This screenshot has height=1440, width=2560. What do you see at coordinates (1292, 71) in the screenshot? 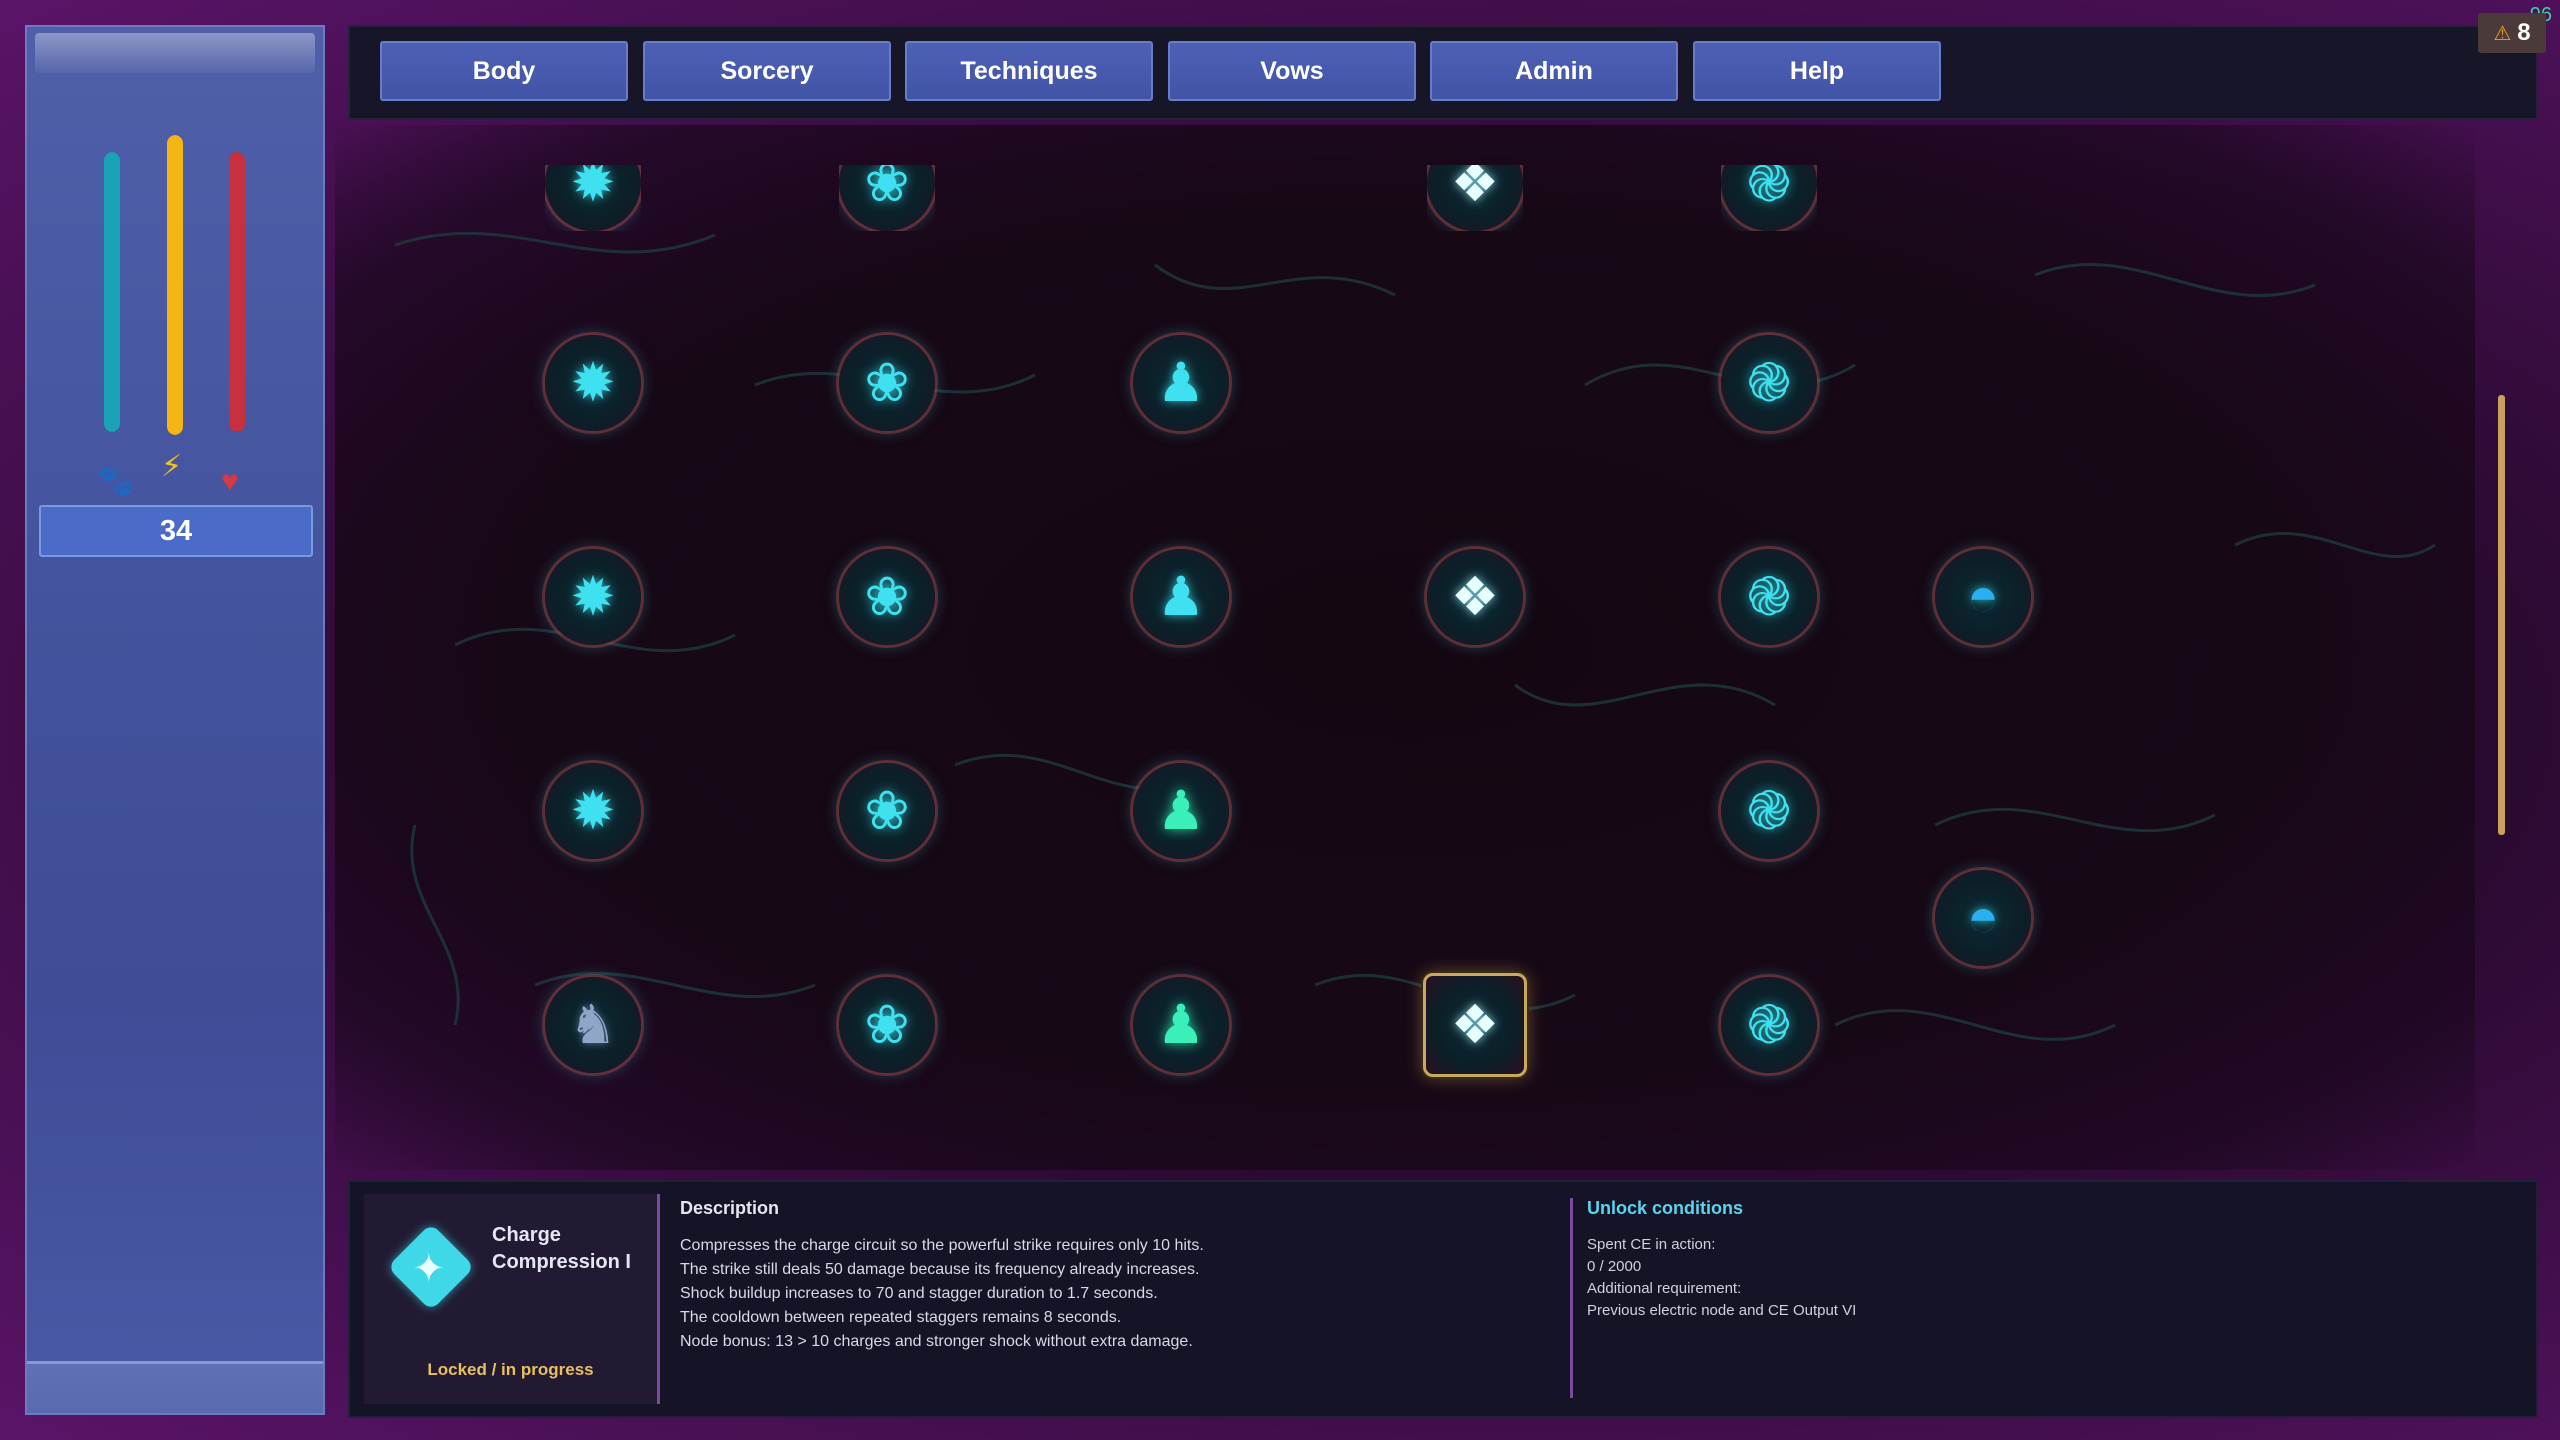
I see `tab-vows: Vows` at bounding box center [1292, 71].